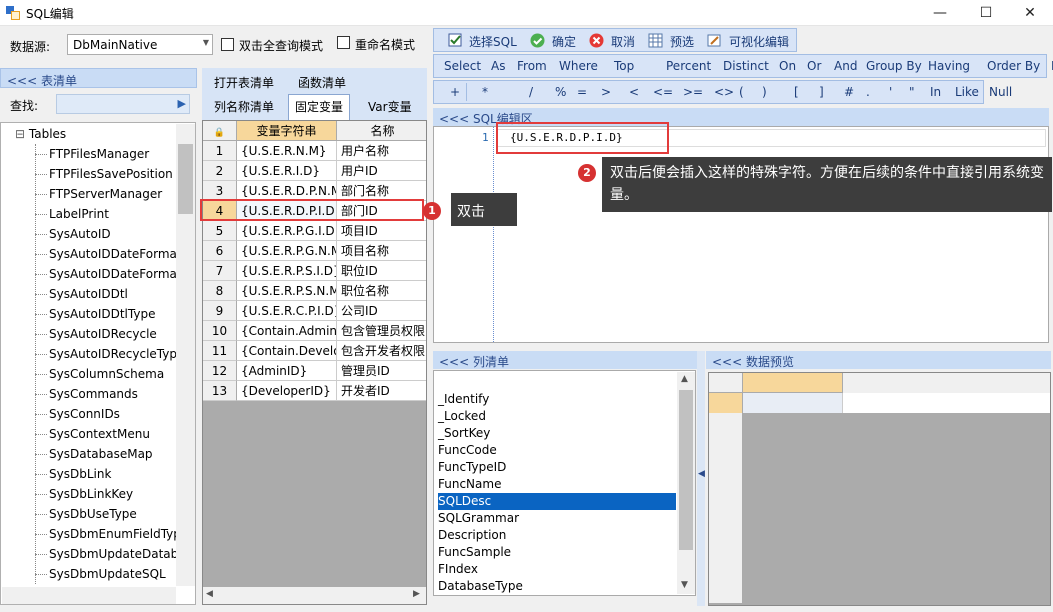 The image size is (1053, 612). I want to click on tree-item: SysColumnSchema, so click(106, 374).